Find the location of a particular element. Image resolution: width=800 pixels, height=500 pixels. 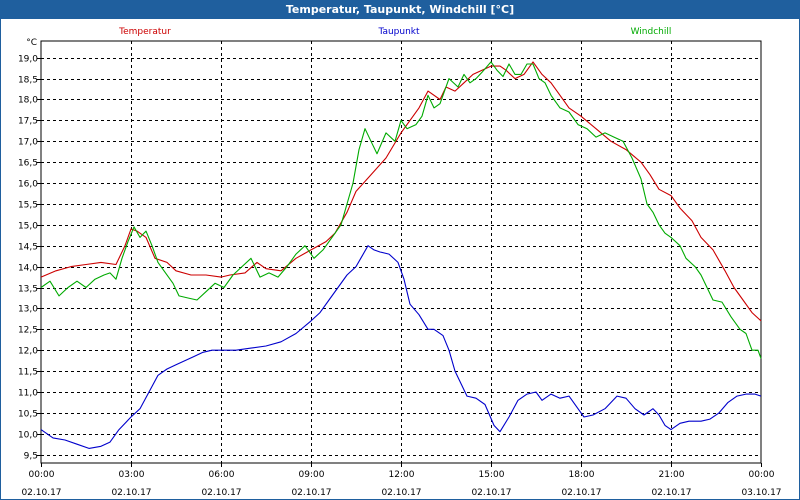

y-tick-label: 9,5 is located at coordinates (31, 457).